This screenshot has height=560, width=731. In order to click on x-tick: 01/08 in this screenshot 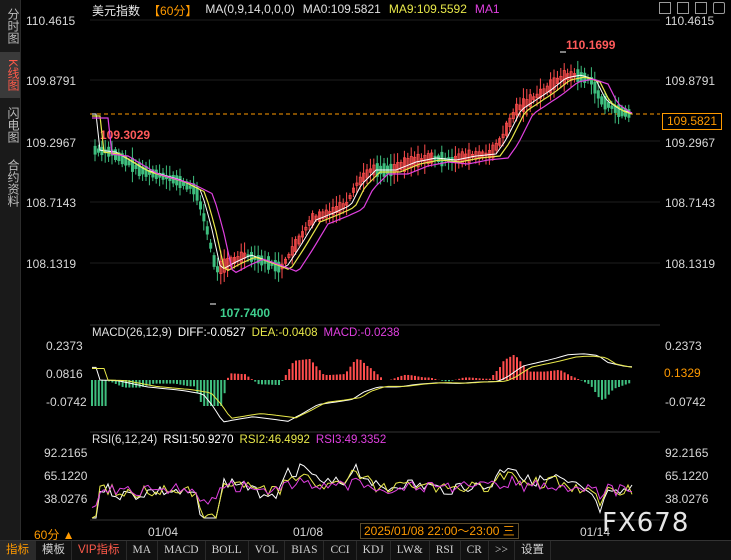, I will do `click(308, 532)`.